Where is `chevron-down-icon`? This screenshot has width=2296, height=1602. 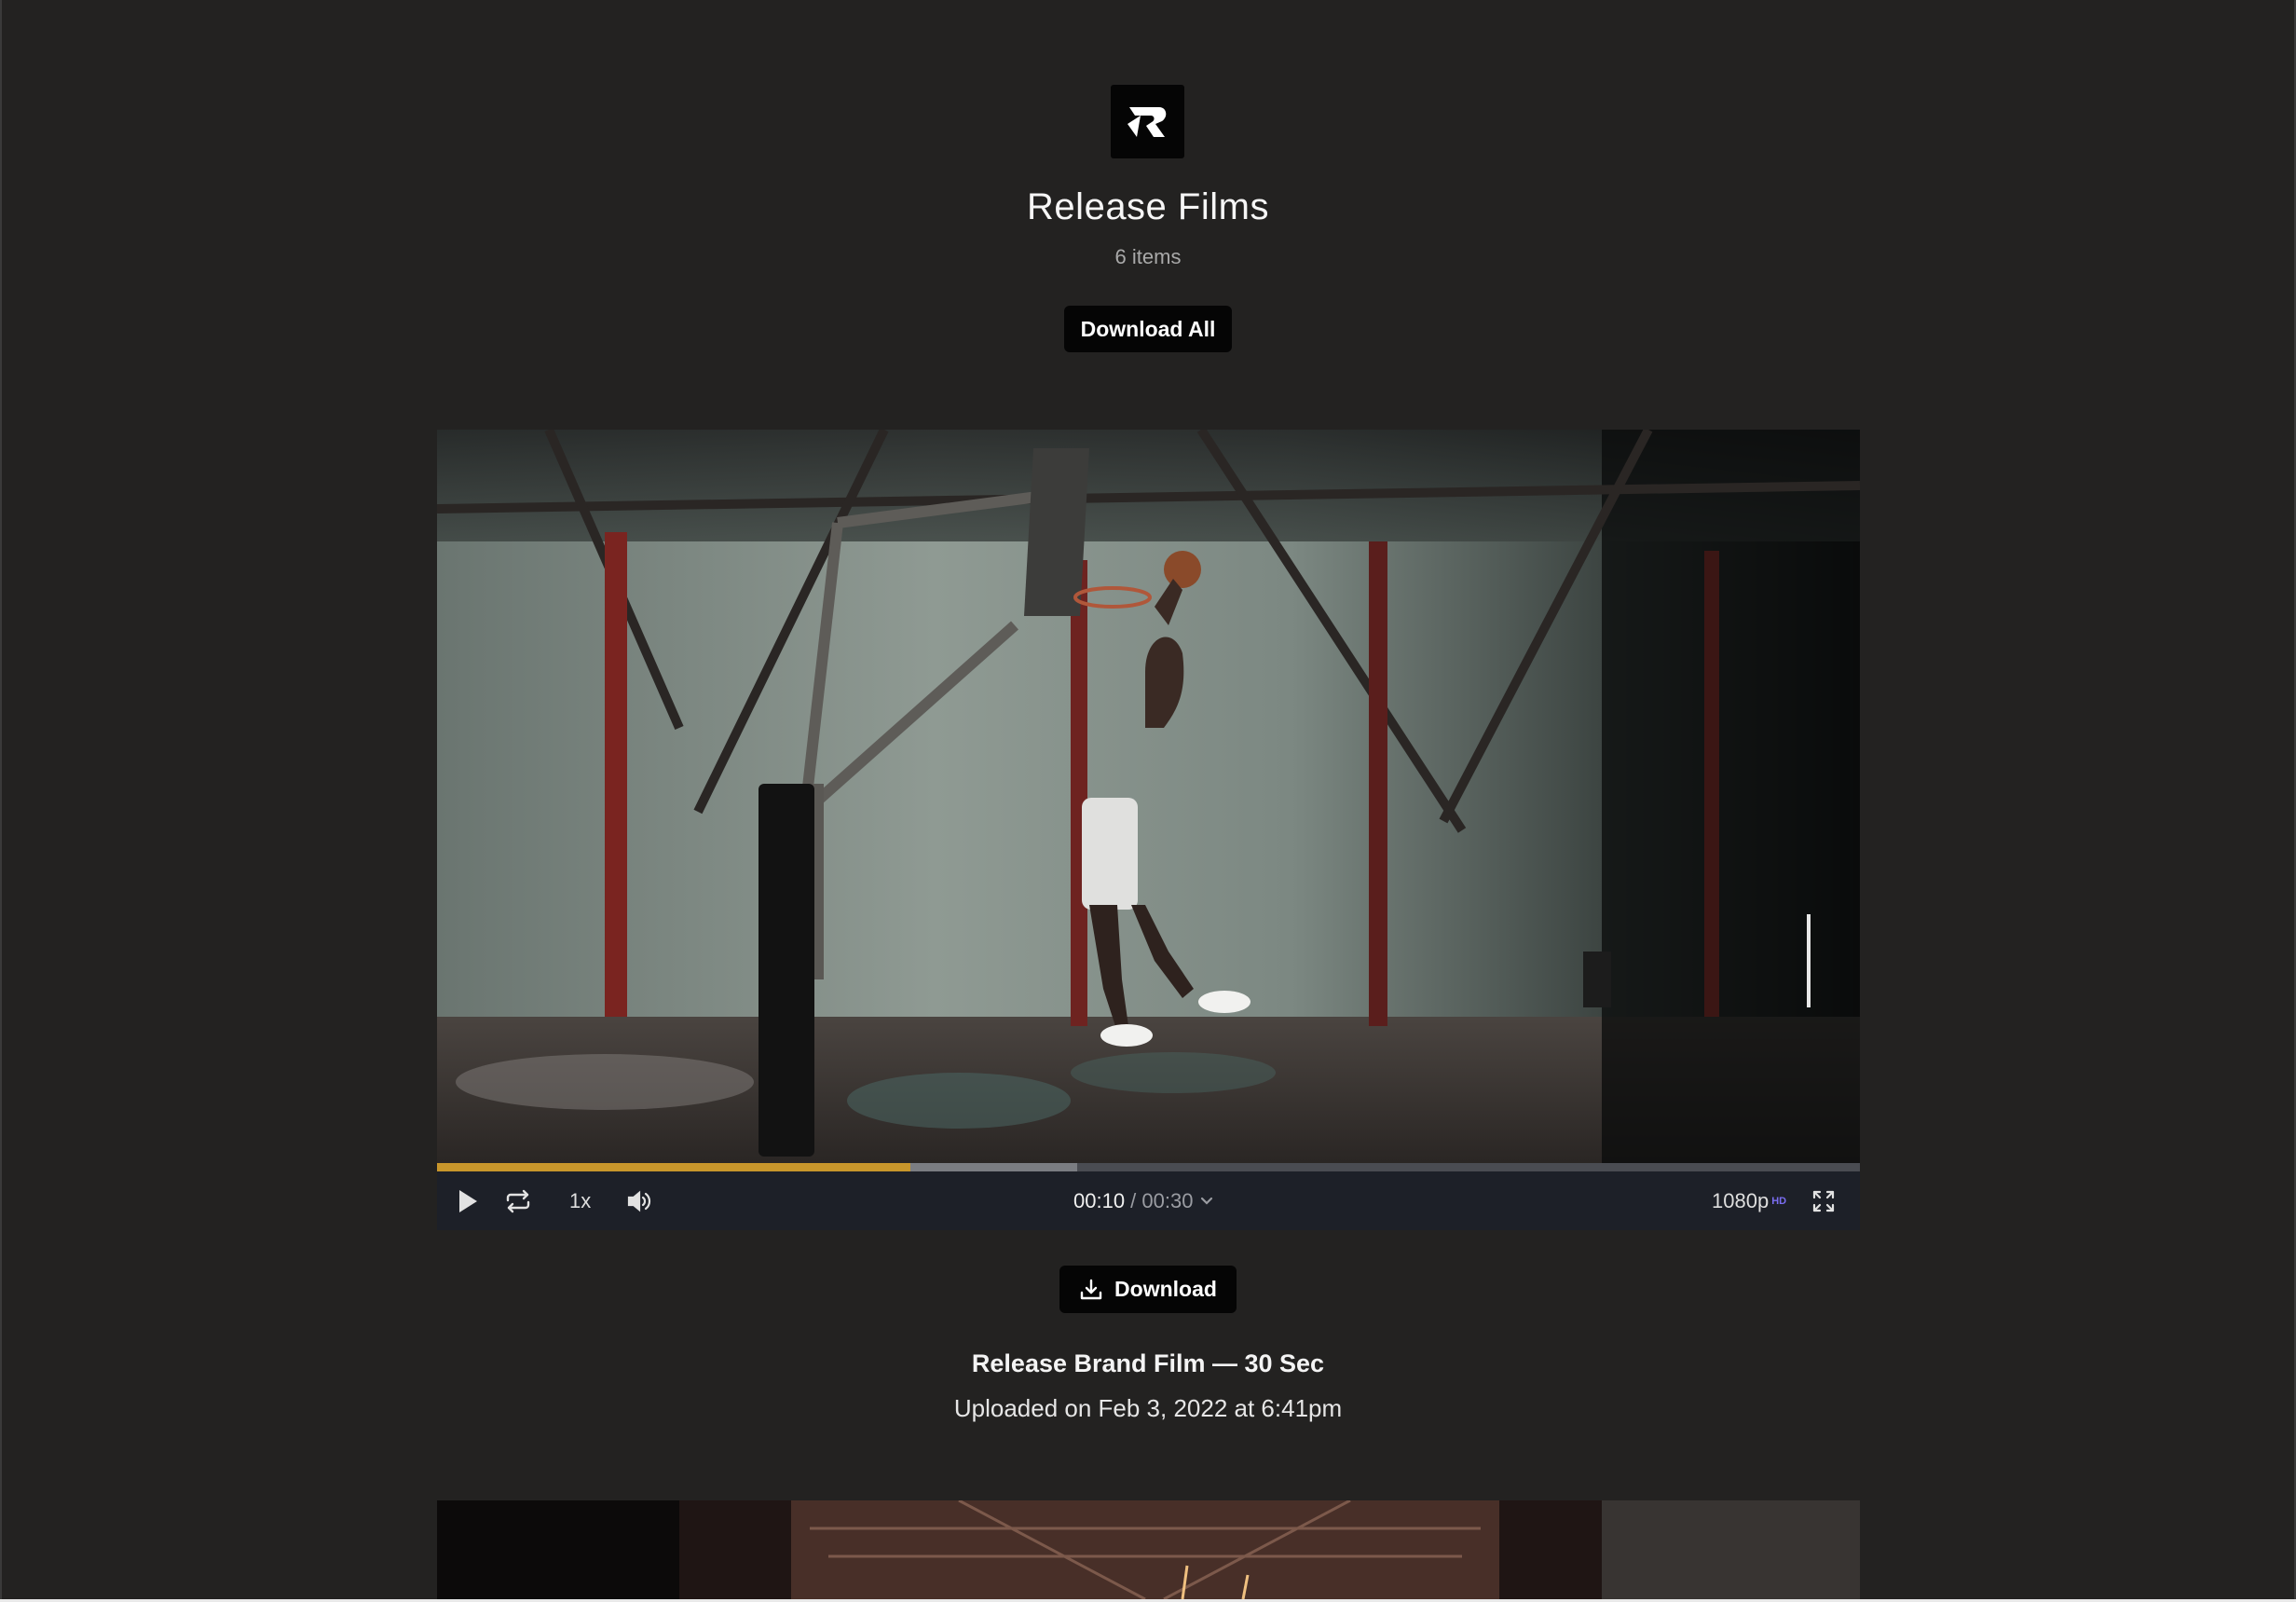
chevron-down-icon is located at coordinates (1207, 1201).